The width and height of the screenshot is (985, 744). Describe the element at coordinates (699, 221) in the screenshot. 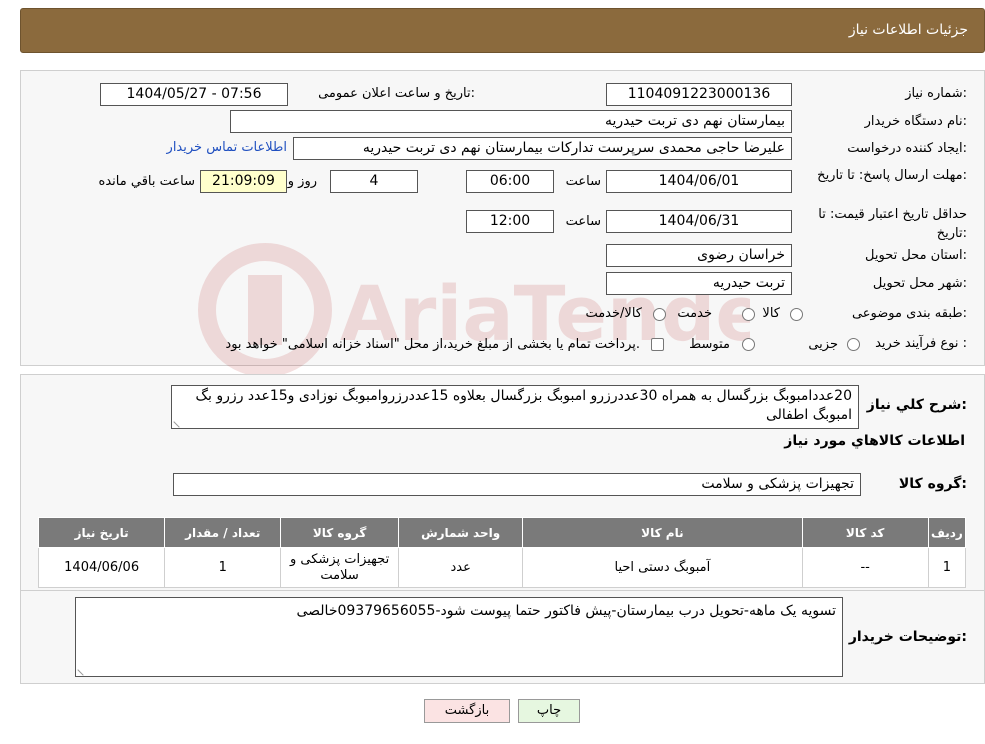

I see `validity-date-field: 1404/06/31` at that location.